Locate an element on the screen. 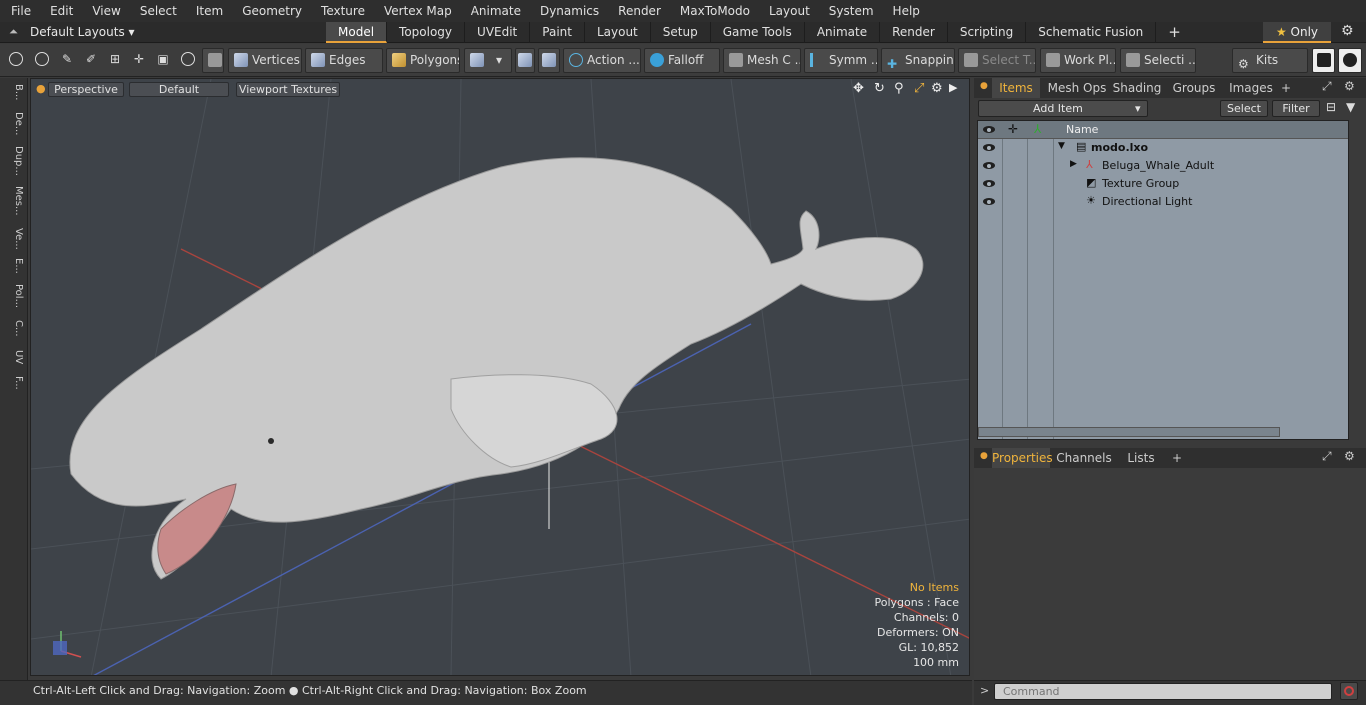 The image size is (1366, 705). add-tab-button: + is located at coordinates (1174, 32).